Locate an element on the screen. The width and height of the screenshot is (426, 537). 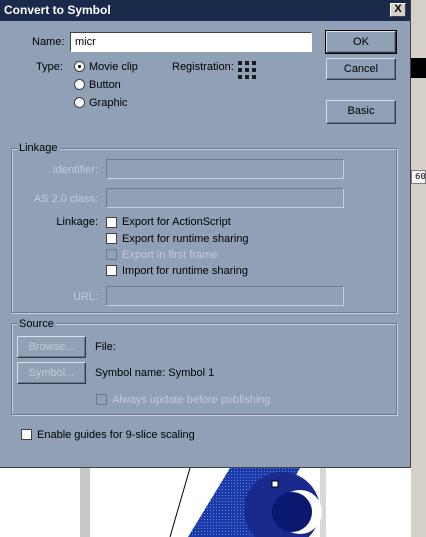
url-input is located at coordinates (225, 296).